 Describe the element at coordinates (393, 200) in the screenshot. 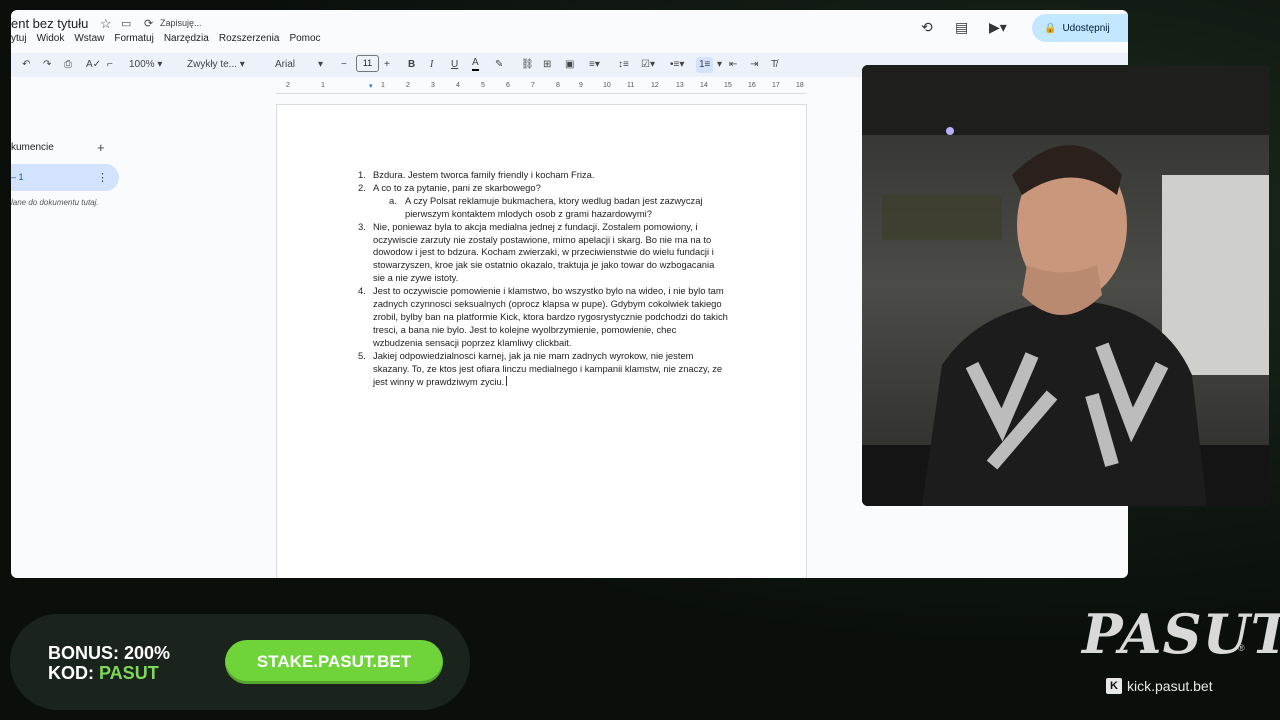

I see `list-number: a.` at that location.